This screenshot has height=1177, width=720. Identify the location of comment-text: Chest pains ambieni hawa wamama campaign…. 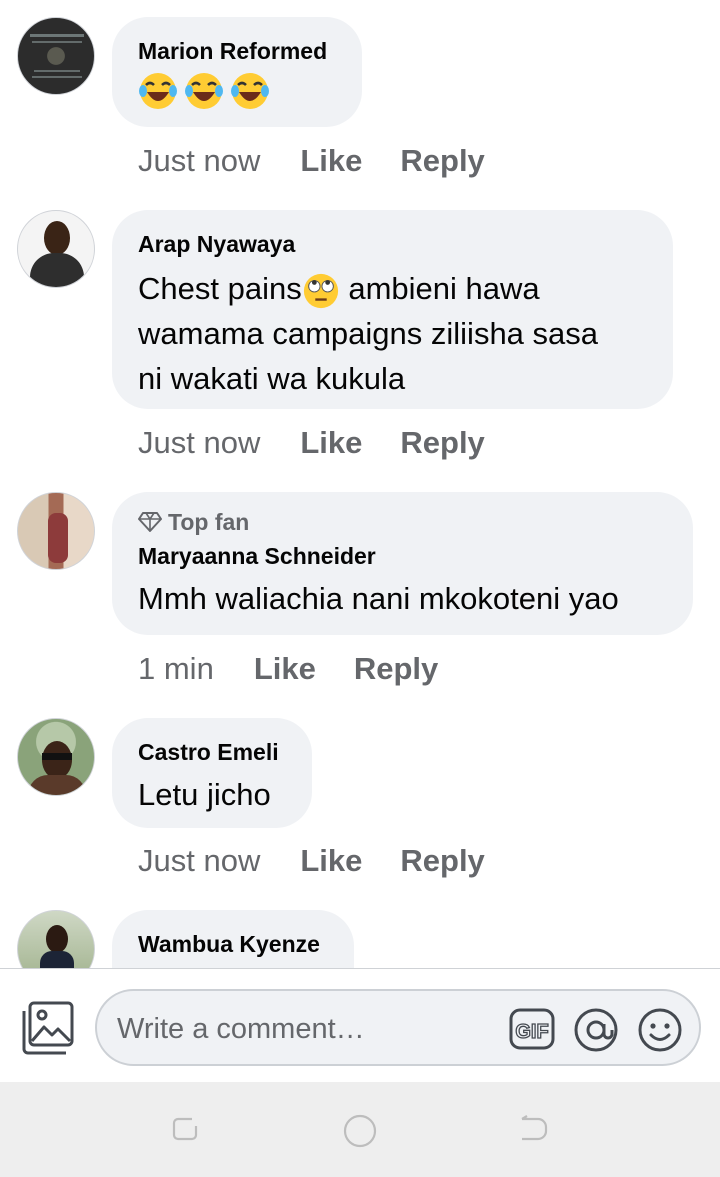
(392, 333).